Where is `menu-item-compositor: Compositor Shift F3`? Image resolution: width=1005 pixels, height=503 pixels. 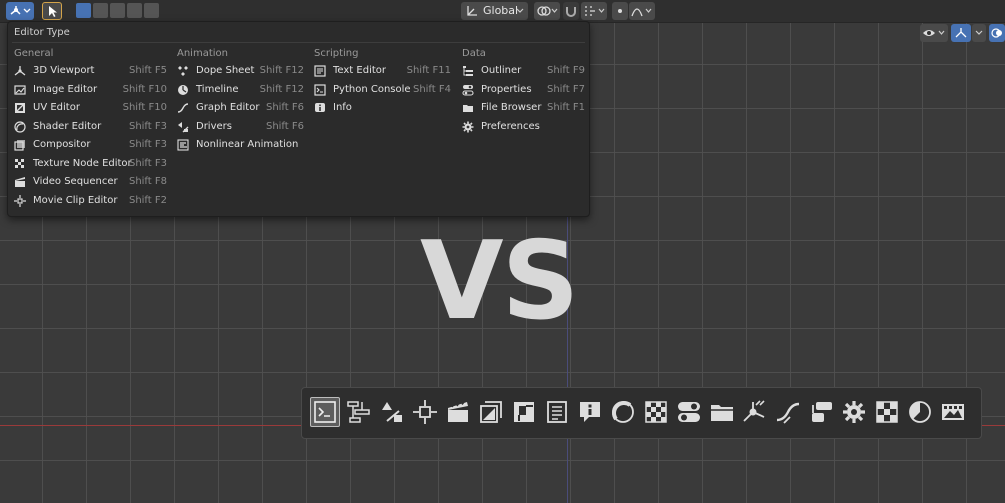
menu-item-compositor: Compositor Shift F3 is located at coordinates (88, 145).